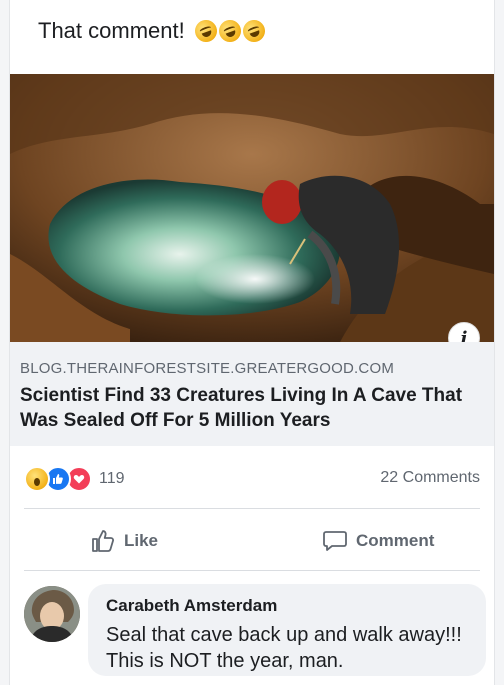 This screenshot has width=504, height=685. I want to click on reaction-summary: 119, so click(74, 479).